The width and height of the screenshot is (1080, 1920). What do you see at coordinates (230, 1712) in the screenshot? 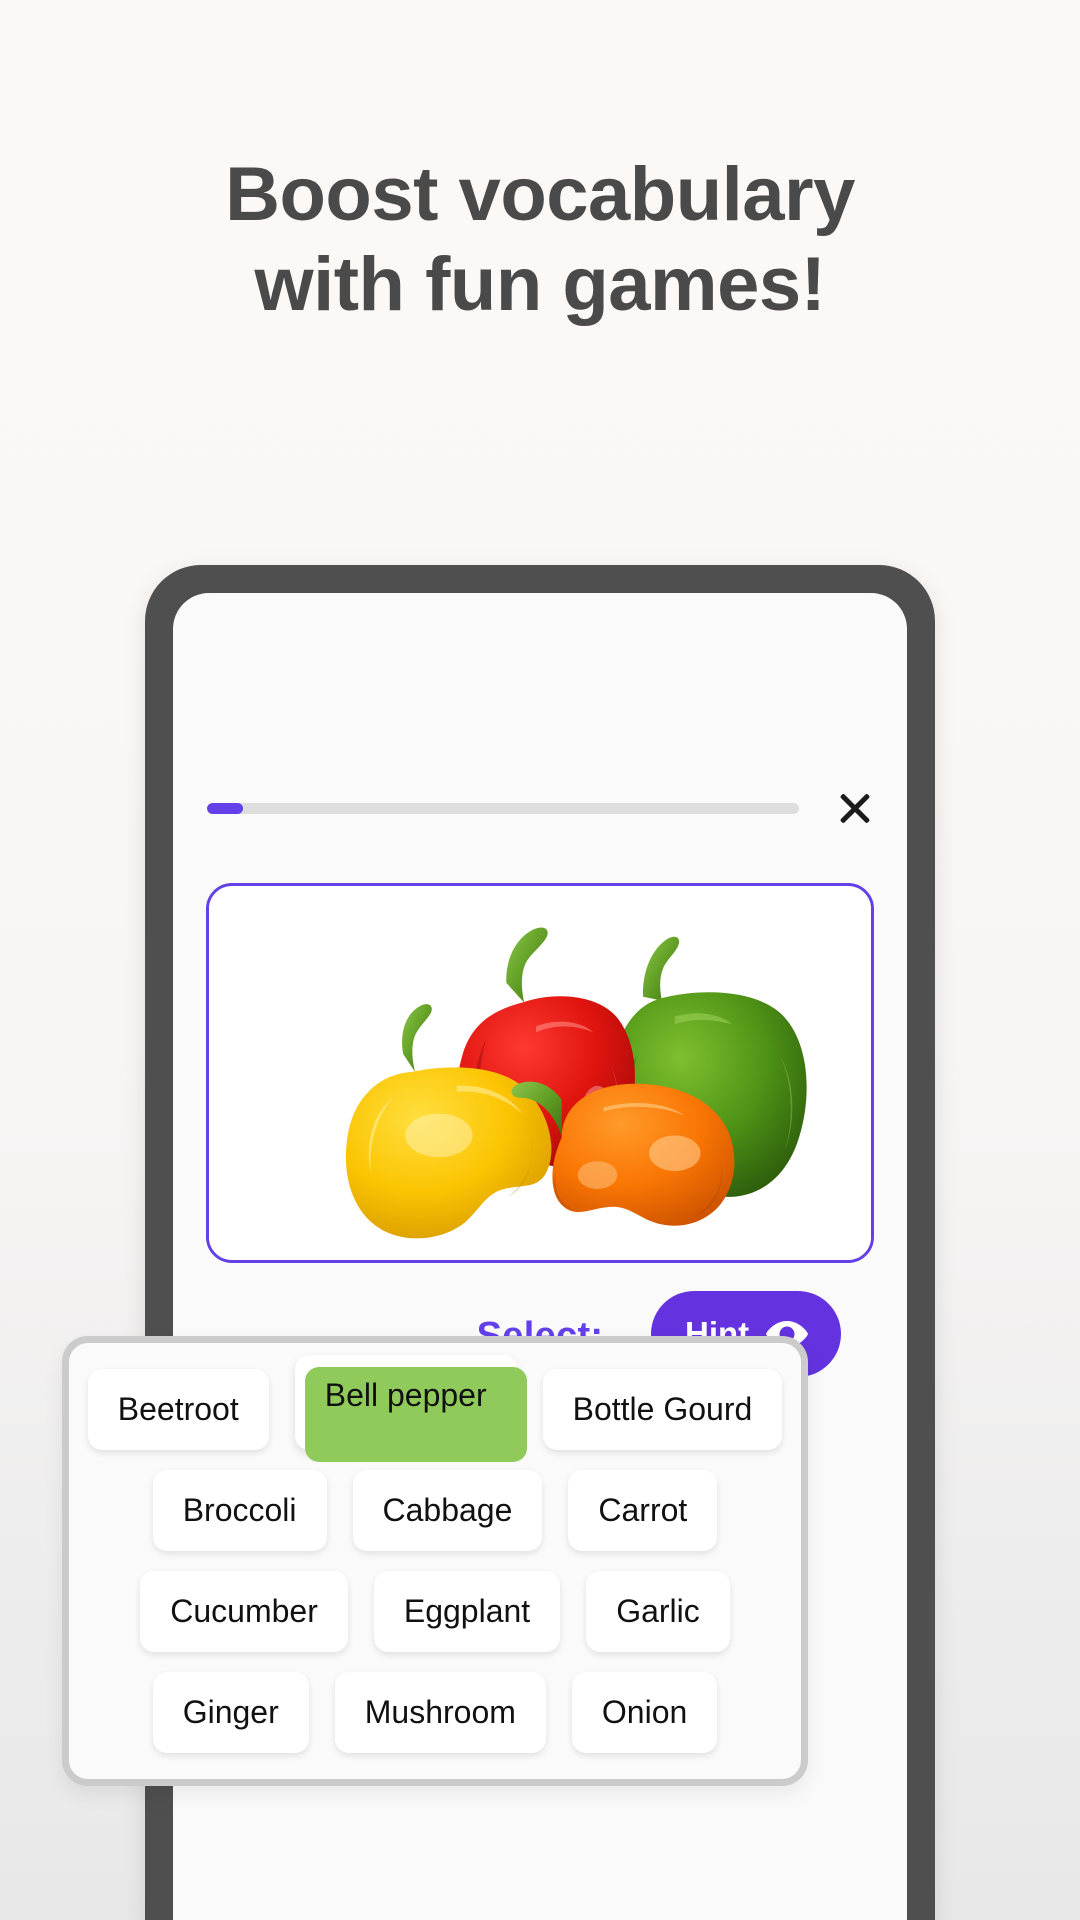
I see `answer-option: Ginger` at bounding box center [230, 1712].